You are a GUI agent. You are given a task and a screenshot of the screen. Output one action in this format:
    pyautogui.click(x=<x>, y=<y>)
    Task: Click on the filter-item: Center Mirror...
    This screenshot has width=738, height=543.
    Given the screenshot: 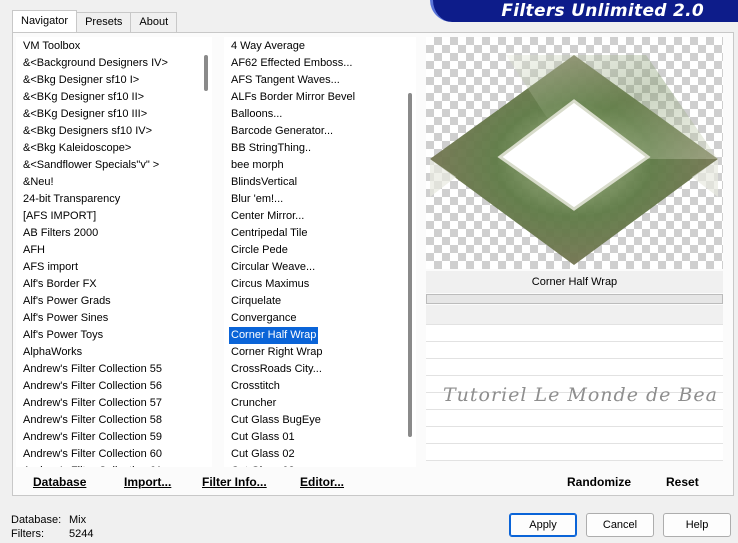 What is the action you would take?
    pyautogui.click(x=313, y=216)
    